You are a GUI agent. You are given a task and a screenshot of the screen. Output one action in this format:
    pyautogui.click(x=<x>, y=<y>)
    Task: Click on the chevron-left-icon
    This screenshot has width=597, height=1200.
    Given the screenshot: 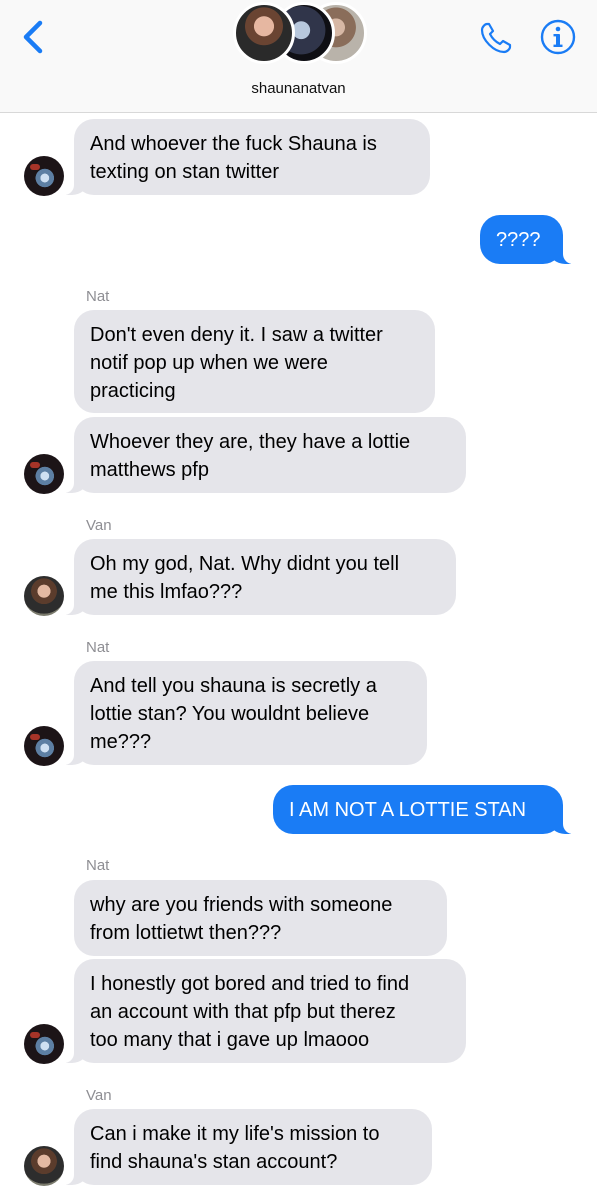 What is the action you would take?
    pyautogui.click(x=33, y=37)
    